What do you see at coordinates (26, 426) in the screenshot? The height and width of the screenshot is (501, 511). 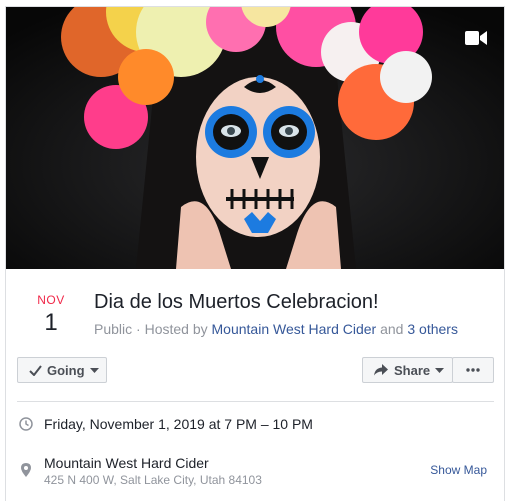 I see `clock-icon` at bounding box center [26, 426].